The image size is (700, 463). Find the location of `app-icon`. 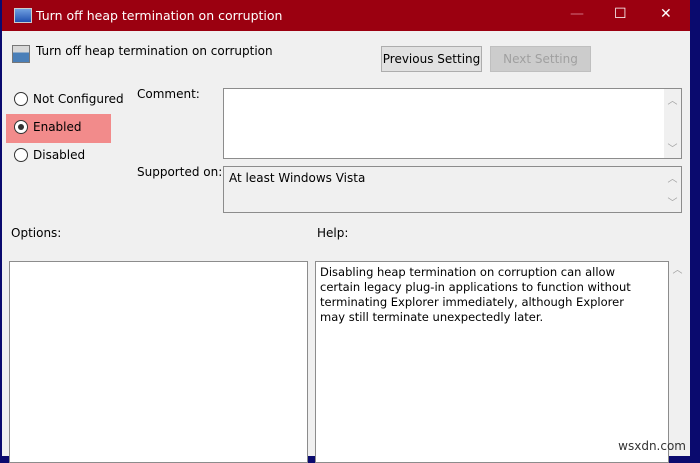

app-icon is located at coordinates (23, 15).